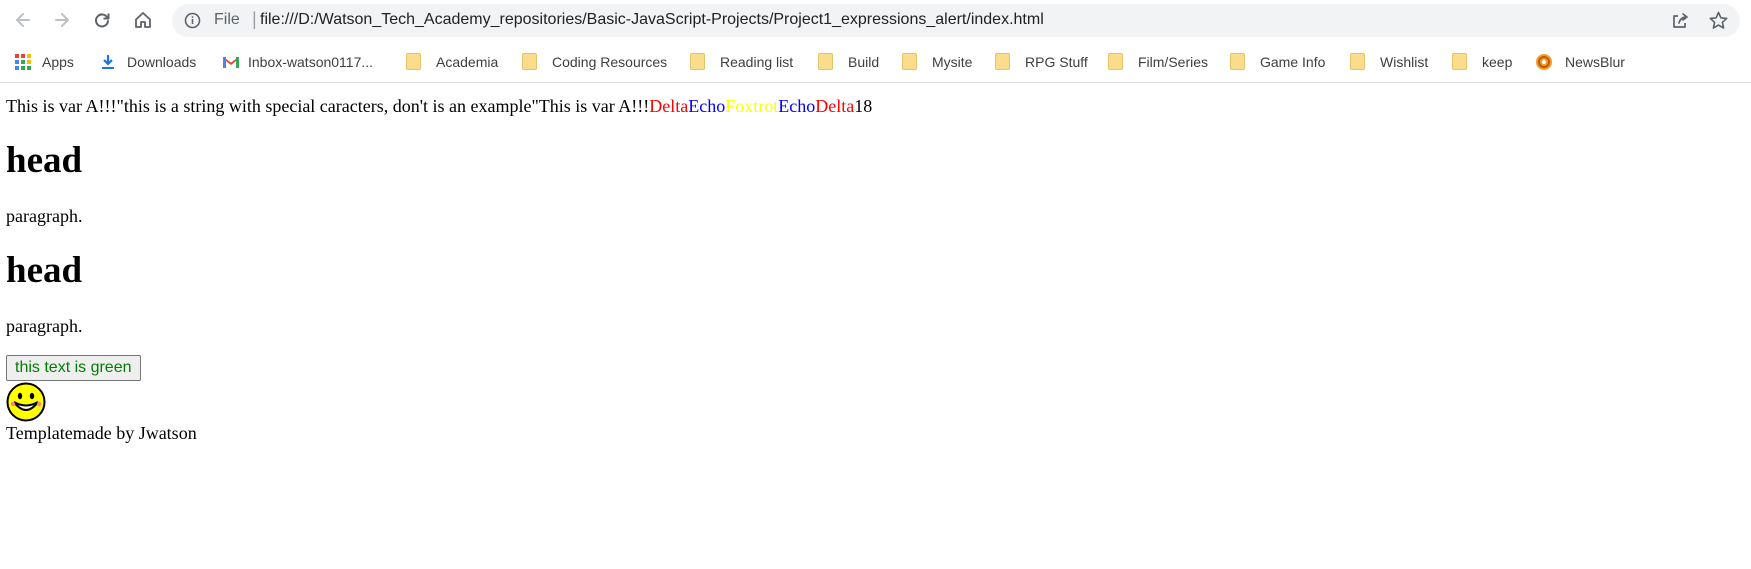  I want to click on bookmark-newsblur: NewsBlur, so click(1580, 62).